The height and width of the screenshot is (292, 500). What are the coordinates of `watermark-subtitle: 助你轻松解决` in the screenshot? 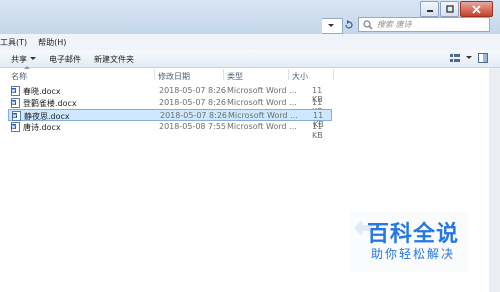 It's located at (413, 254).